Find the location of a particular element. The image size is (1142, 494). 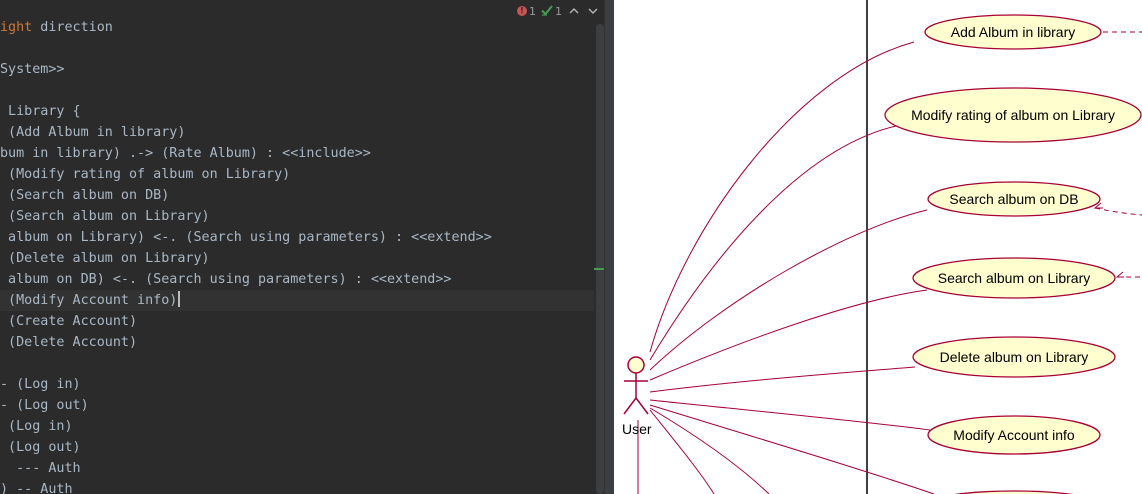

error-icon: ! is located at coordinates (522, 11).